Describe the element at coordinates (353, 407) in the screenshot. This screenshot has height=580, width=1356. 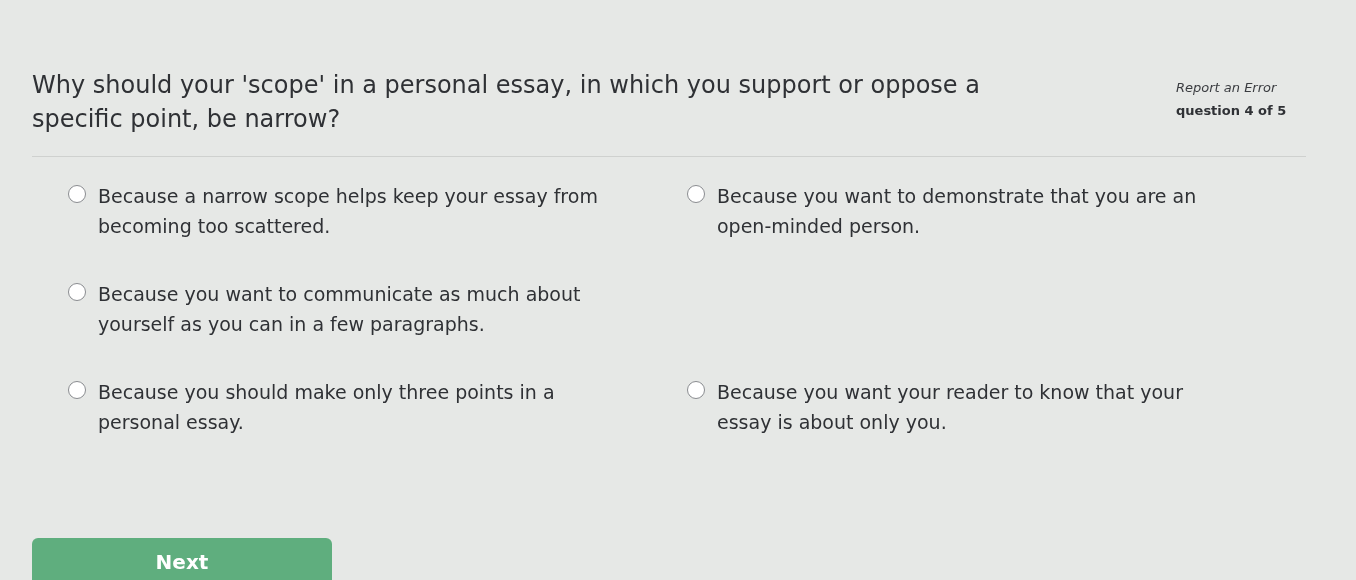
I see `answer-option: Because you should make only three points in a personal essay.` at that location.